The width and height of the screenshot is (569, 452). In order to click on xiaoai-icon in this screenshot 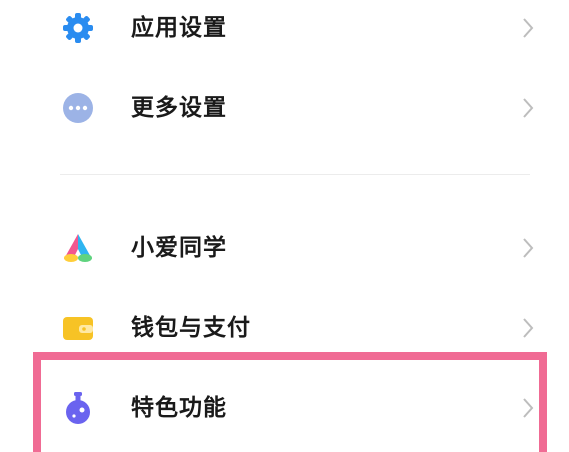, I will do `click(78, 248)`.